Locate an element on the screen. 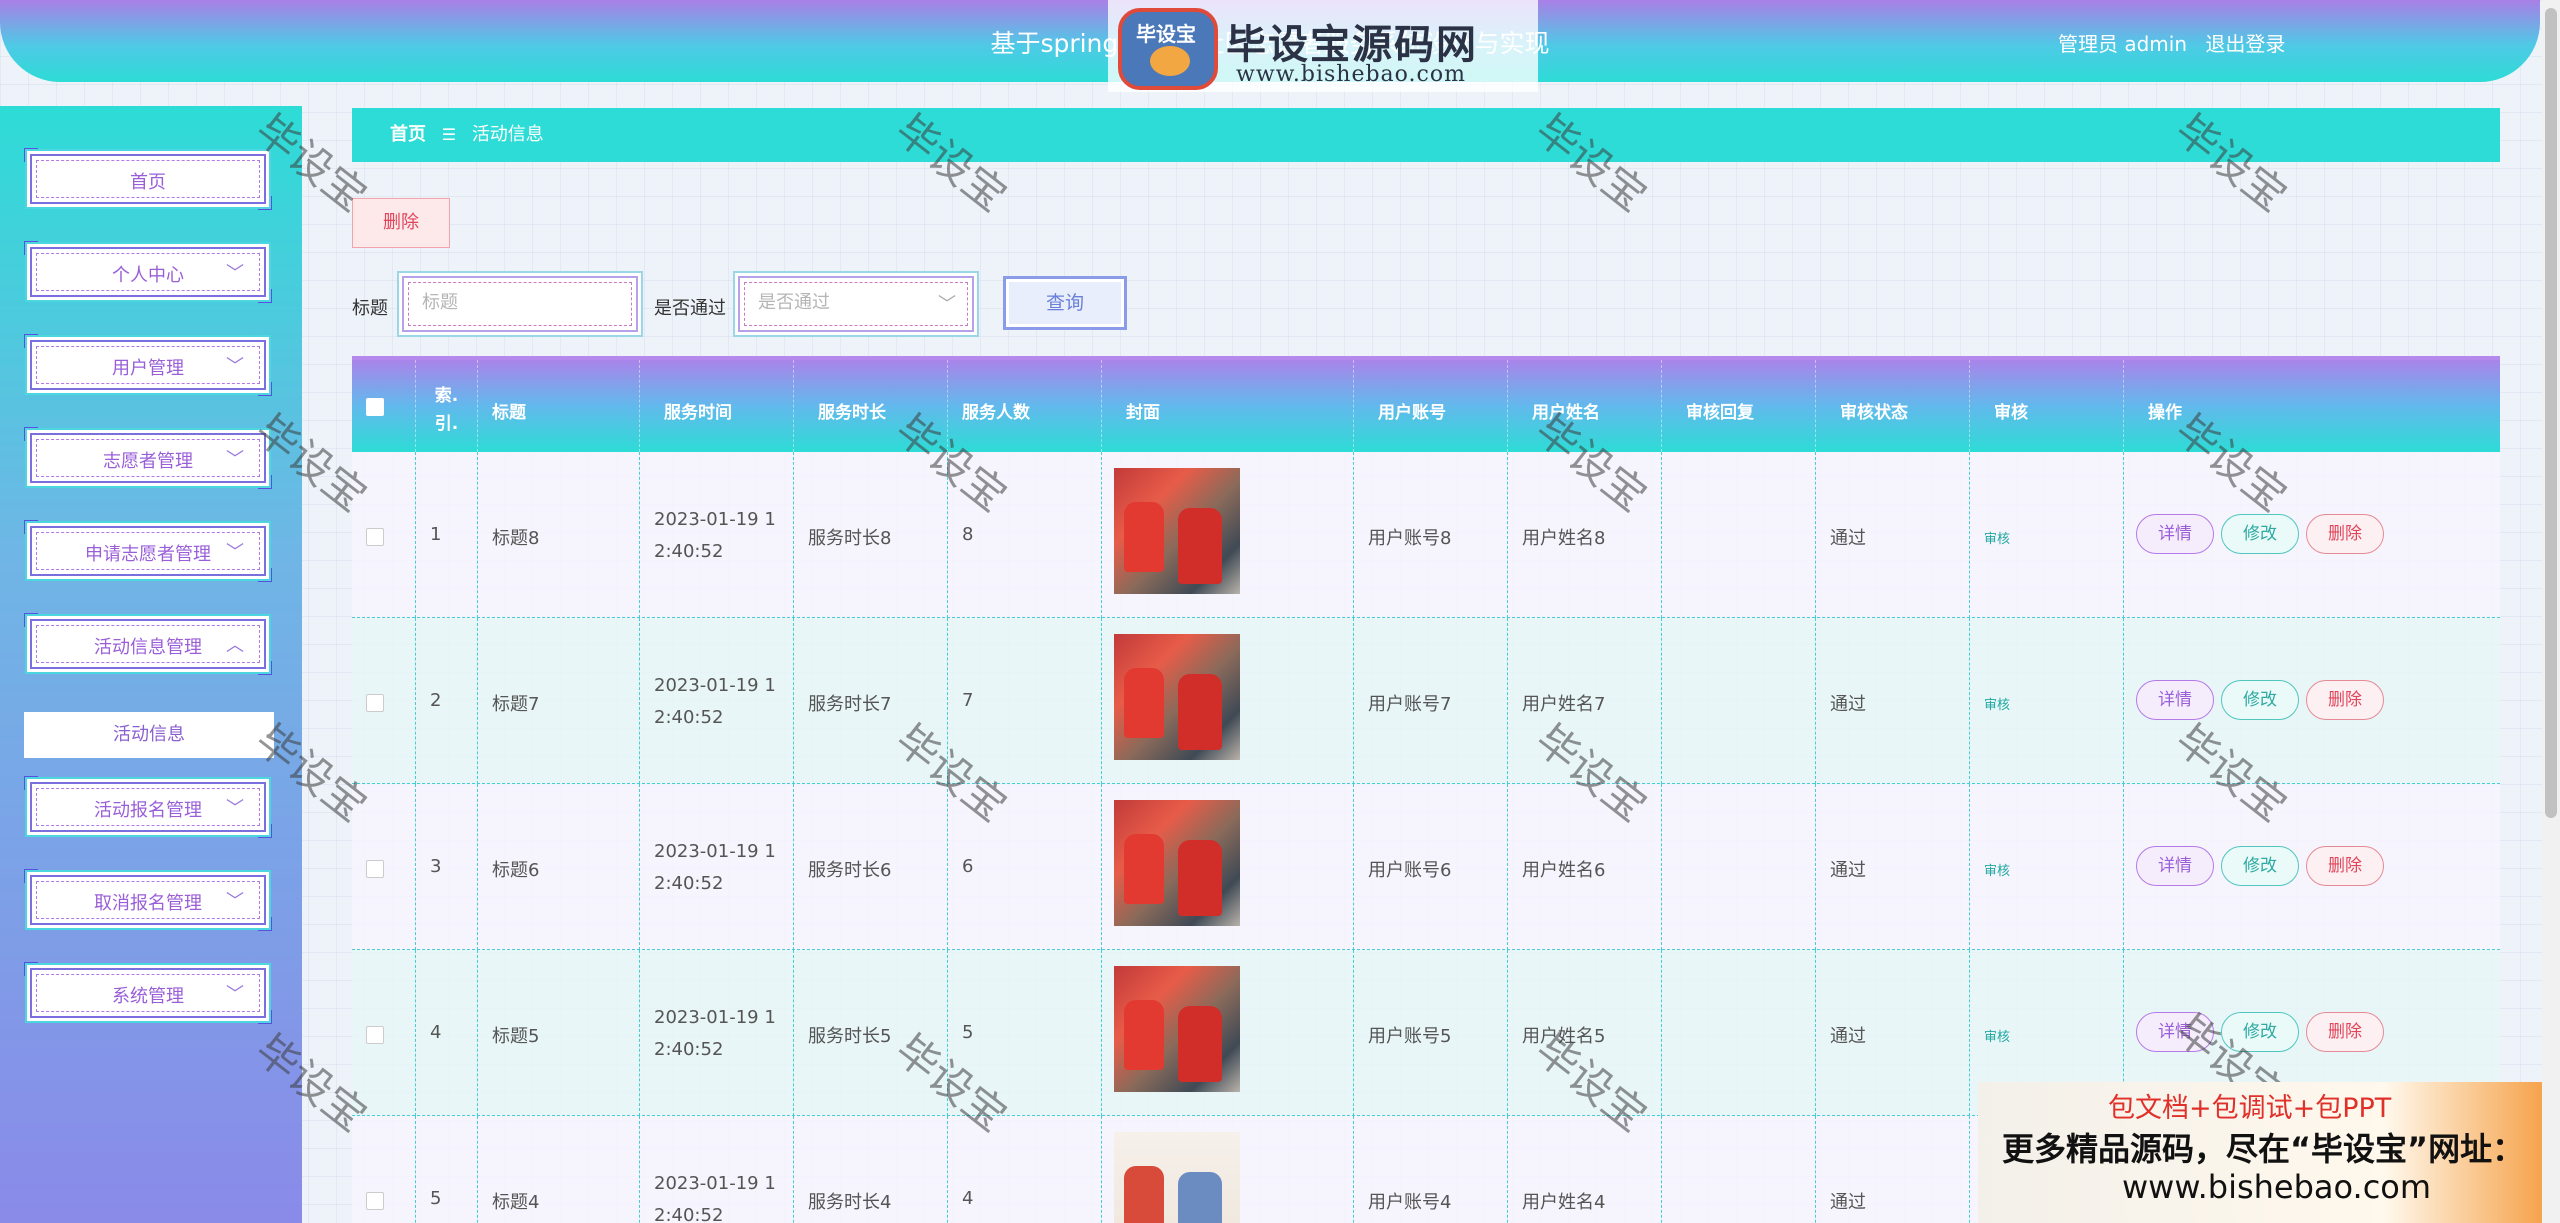  row-title: 标题8 is located at coordinates (516, 538).